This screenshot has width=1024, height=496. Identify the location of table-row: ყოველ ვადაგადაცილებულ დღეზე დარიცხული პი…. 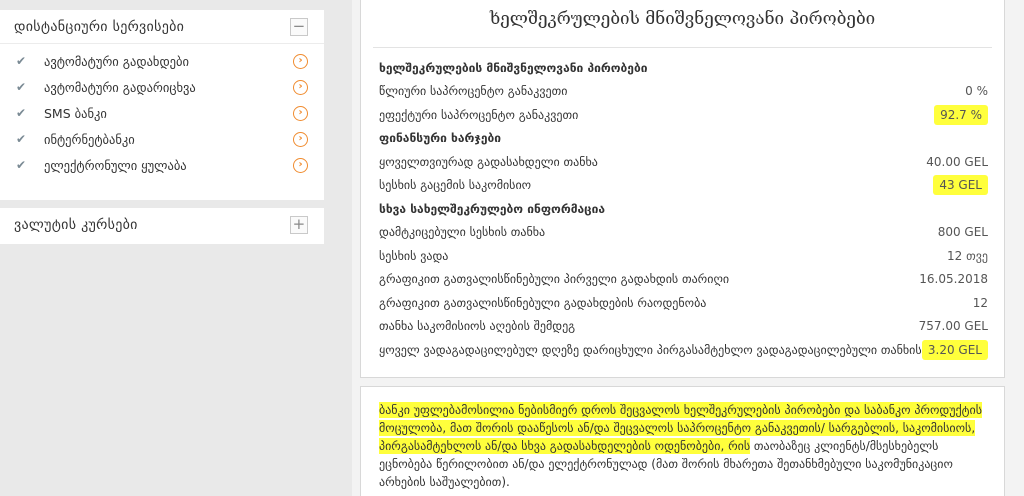
(682, 350).